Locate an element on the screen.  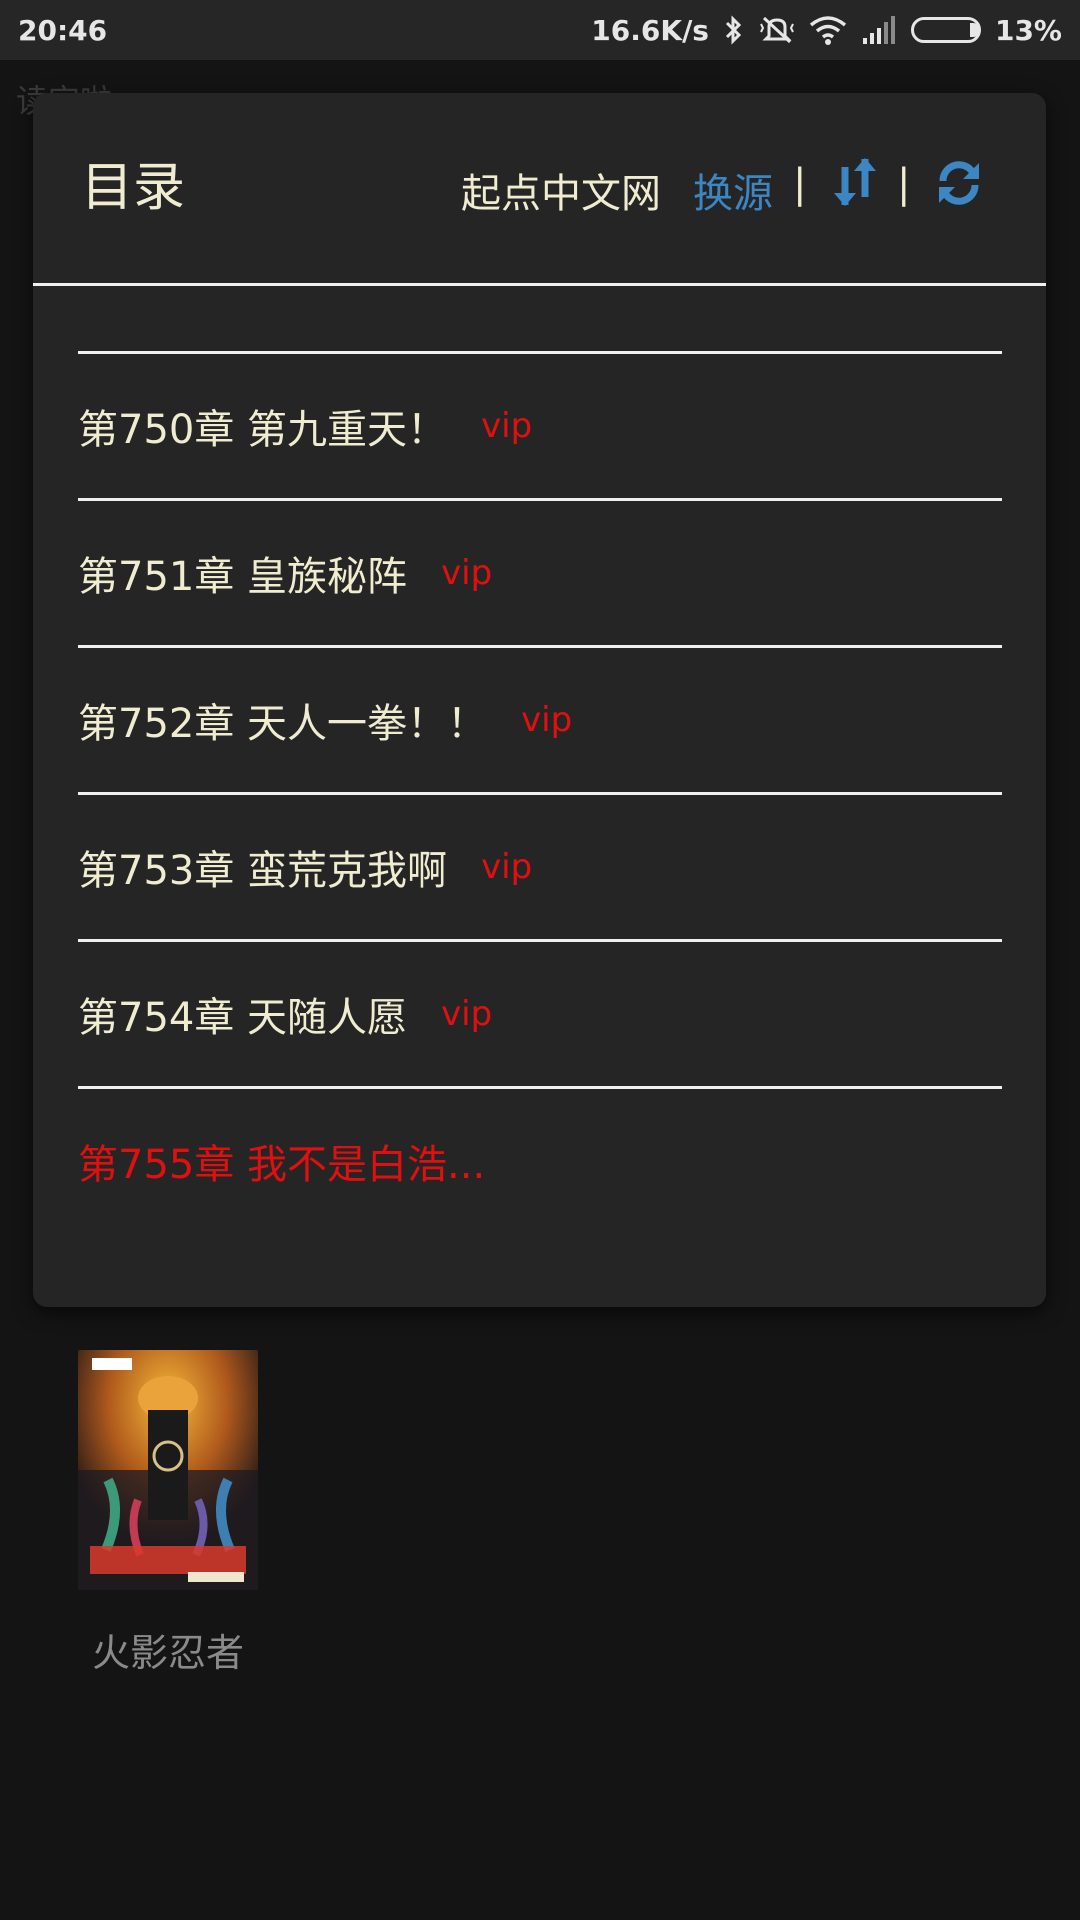
change-source-button: 换源 is located at coordinates (733, 190).